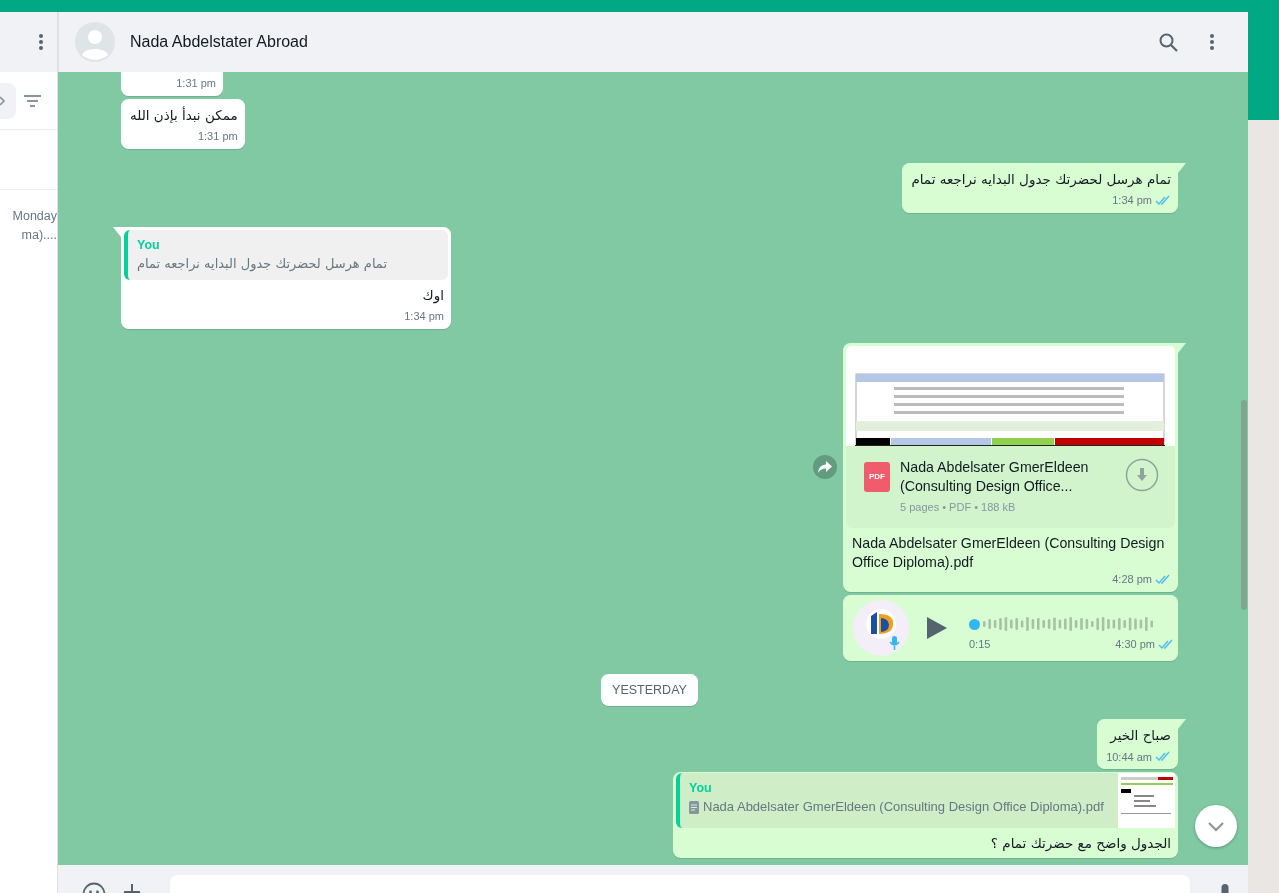  Describe the element at coordinates (958, 507) in the screenshot. I see `file-info: 5 pages • PDF • 188 kB` at that location.